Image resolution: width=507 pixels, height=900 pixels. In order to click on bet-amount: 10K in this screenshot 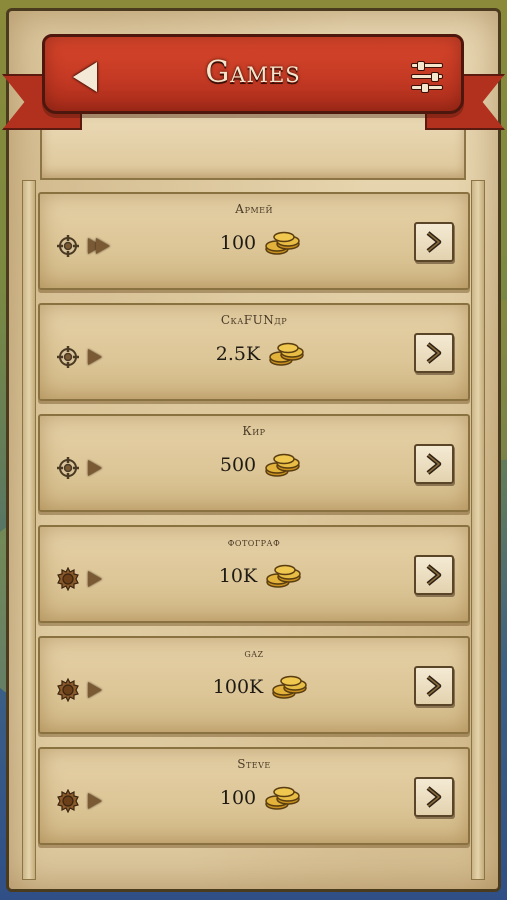, I will do `click(254, 576)`.